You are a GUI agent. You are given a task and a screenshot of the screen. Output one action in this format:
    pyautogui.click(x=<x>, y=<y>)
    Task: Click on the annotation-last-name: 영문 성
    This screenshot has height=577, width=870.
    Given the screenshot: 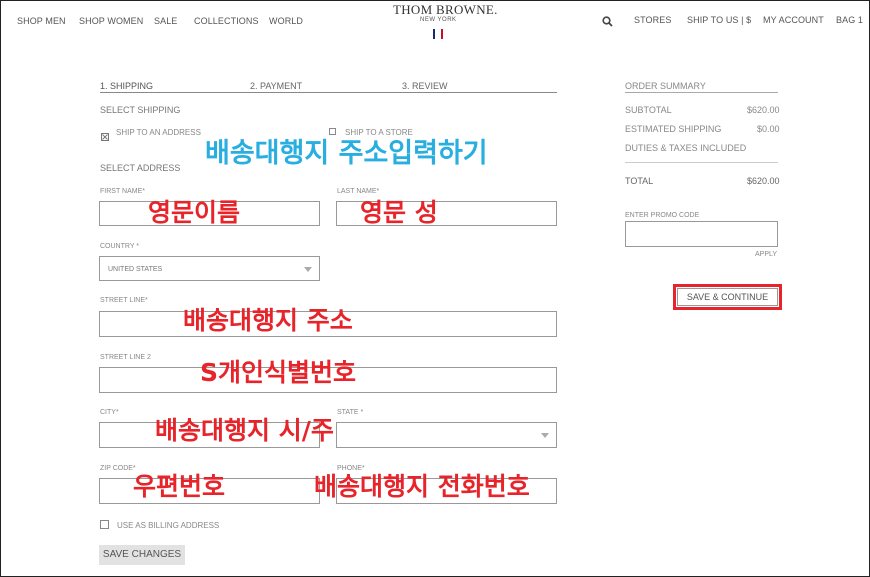 What is the action you would take?
    pyautogui.click(x=399, y=212)
    